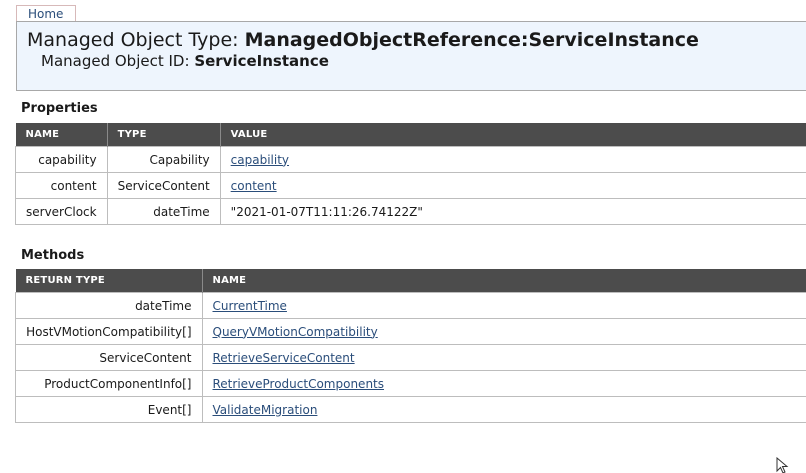  Describe the element at coordinates (512, 185) in the screenshot. I see `property-value: content` at that location.